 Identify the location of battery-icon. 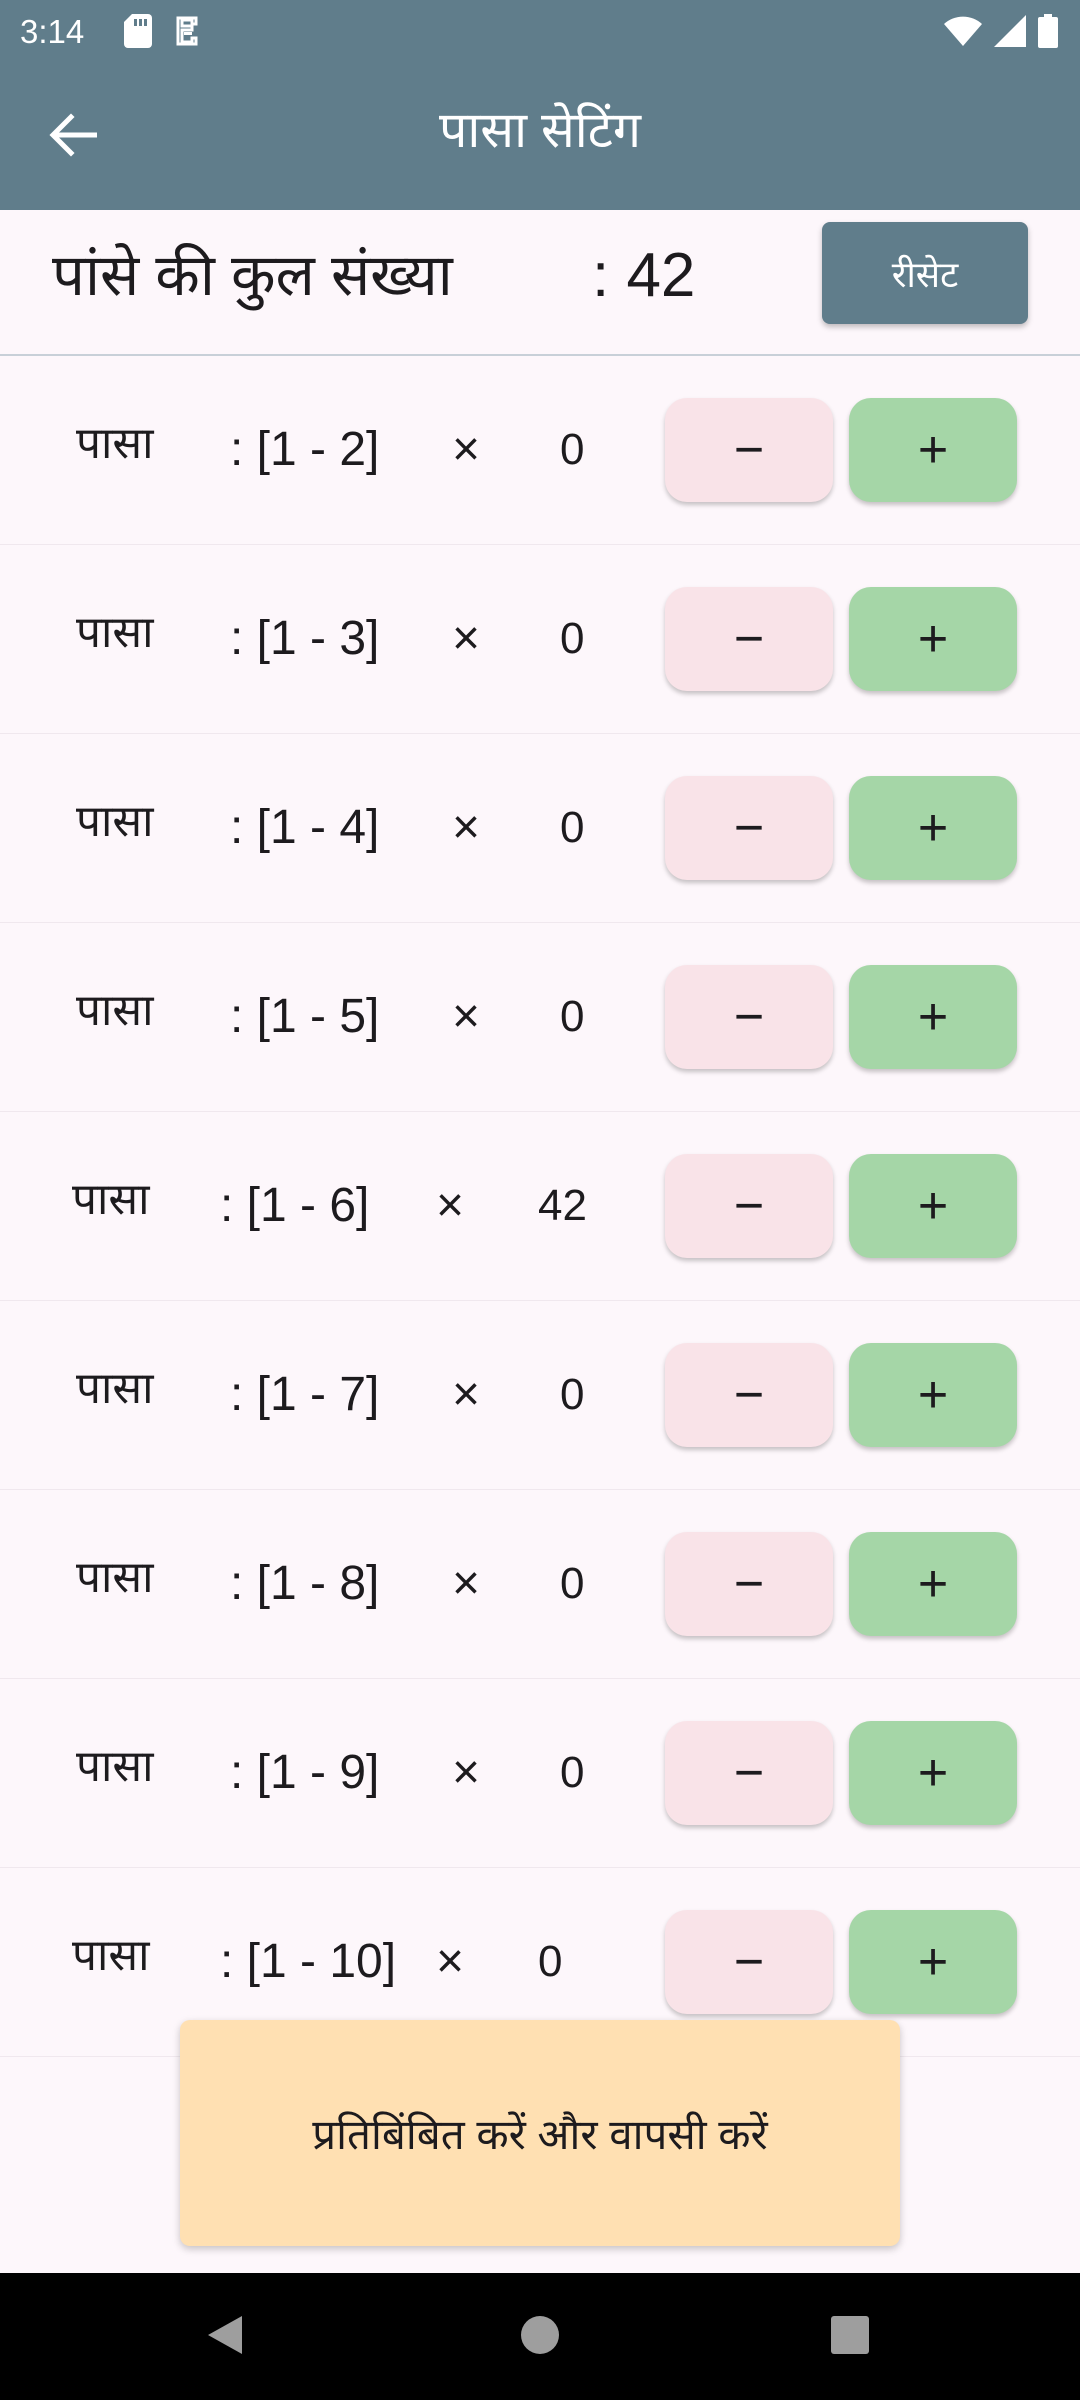
(1048, 33).